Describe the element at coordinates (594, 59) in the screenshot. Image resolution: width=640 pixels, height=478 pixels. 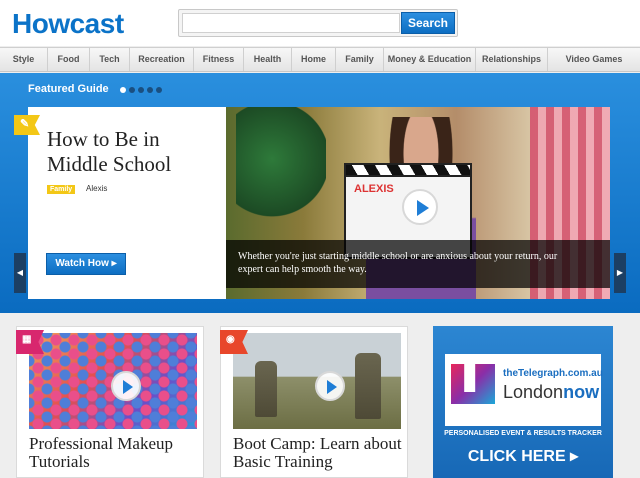
I see `nav-item-video-games: Video Games` at that location.